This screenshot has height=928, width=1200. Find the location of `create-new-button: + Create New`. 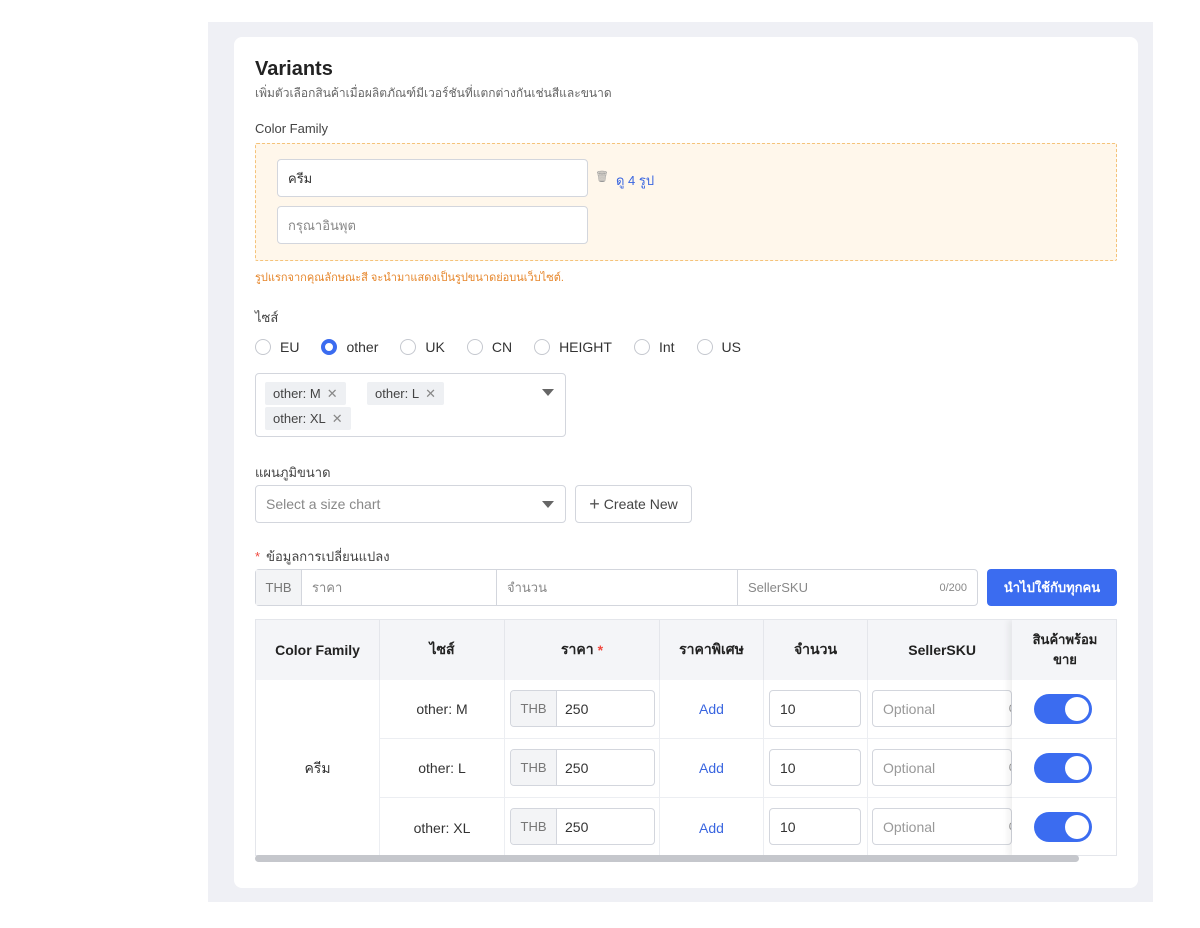

create-new-button: + Create New is located at coordinates (633, 504).